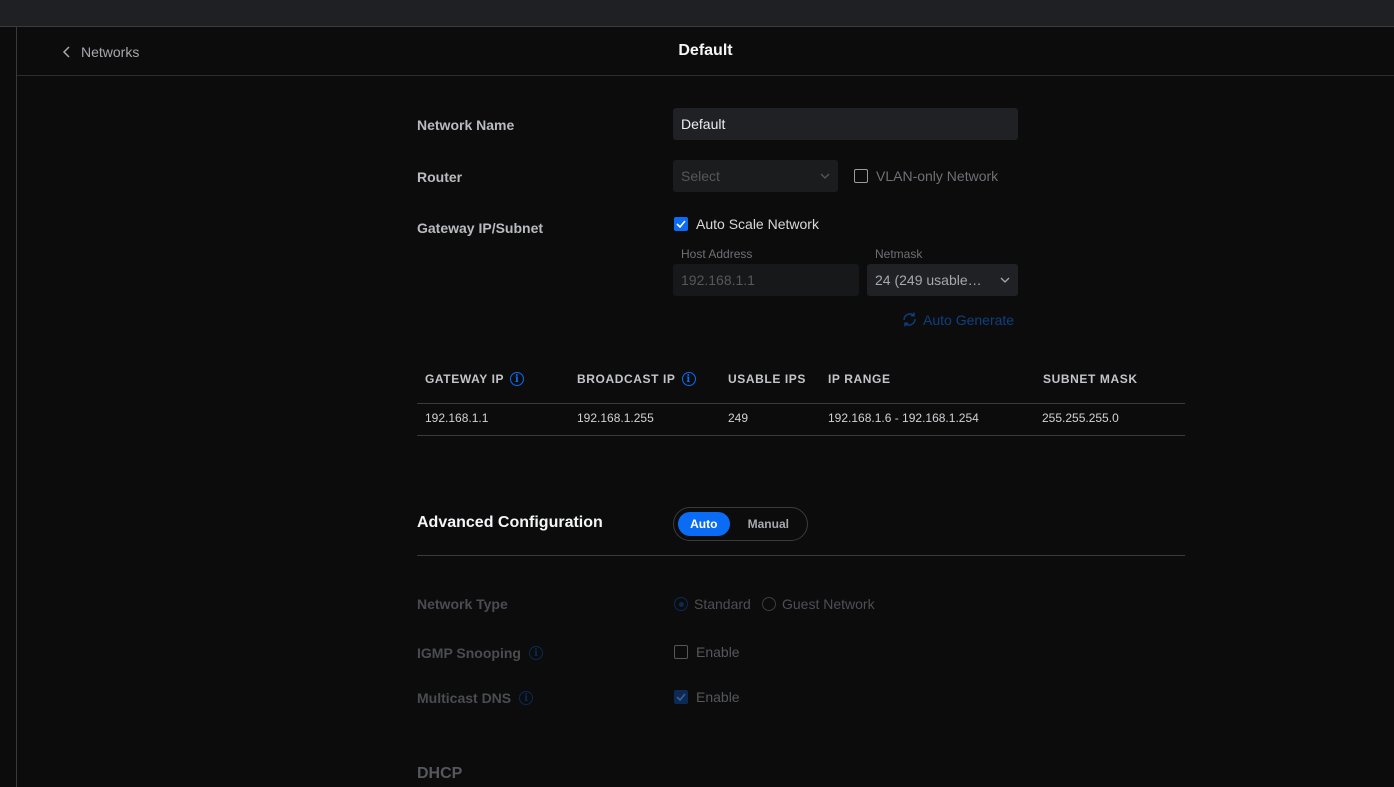  I want to click on col-header-ip-range: IP RANGE, so click(859, 379).